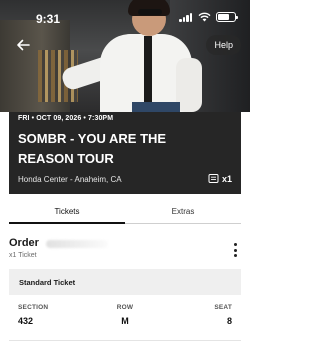  Describe the element at coordinates (223, 45) in the screenshot. I see `help-button: Help` at that location.